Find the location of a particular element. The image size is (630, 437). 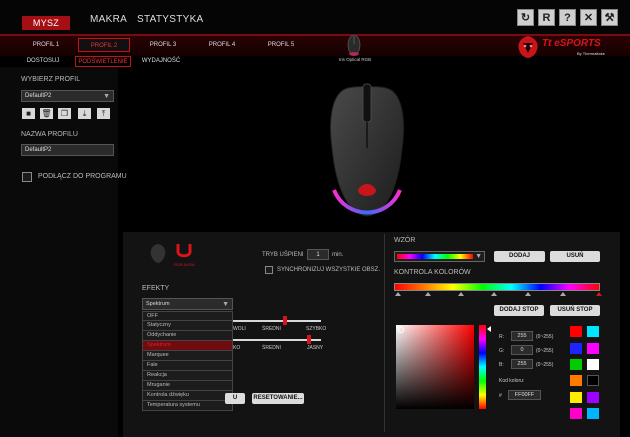

g-label: G: is located at coordinates (502, 351).